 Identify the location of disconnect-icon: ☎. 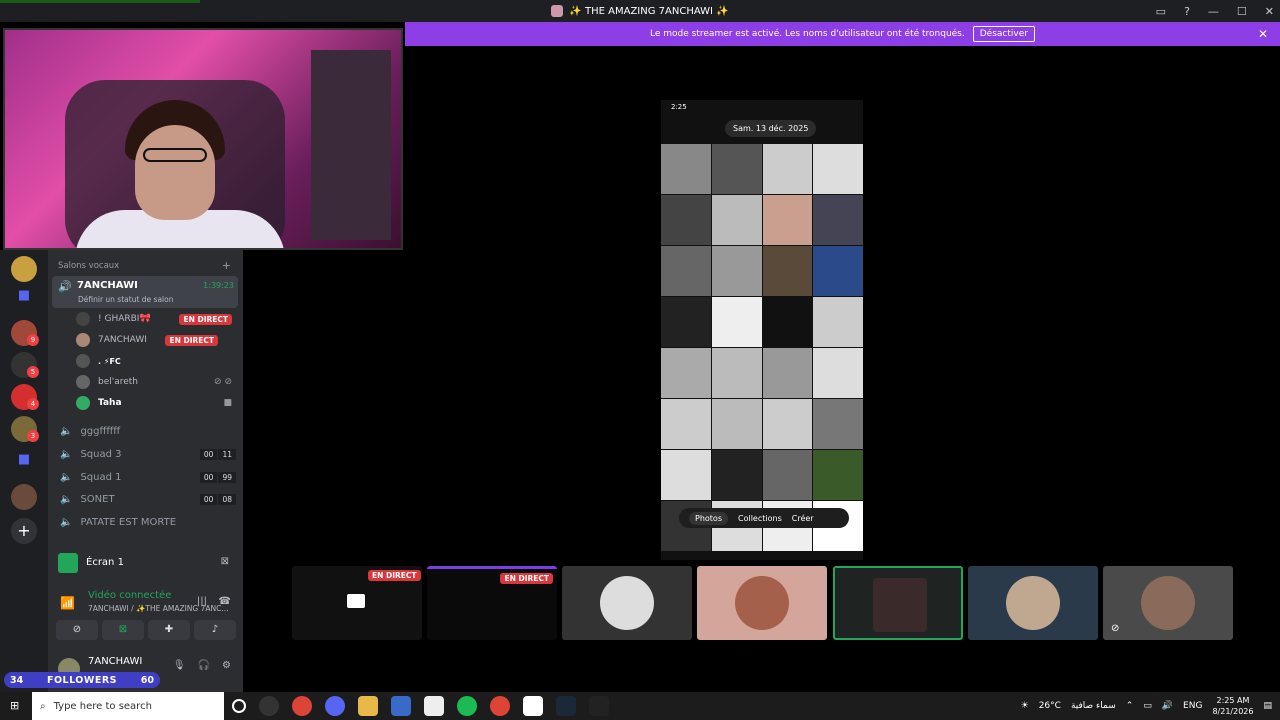
(225, 601).